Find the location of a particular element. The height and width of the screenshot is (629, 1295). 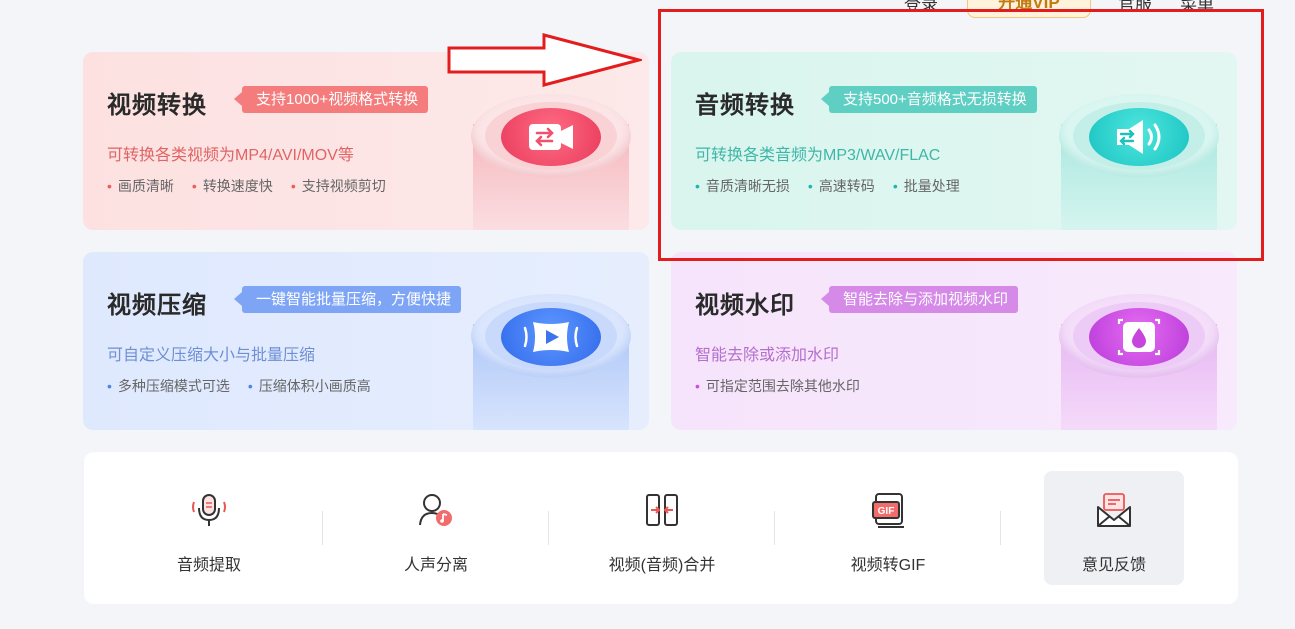

card-features: 画质清晰 转换速度快 支持视频剪切 is located at coordinates (246, 186).